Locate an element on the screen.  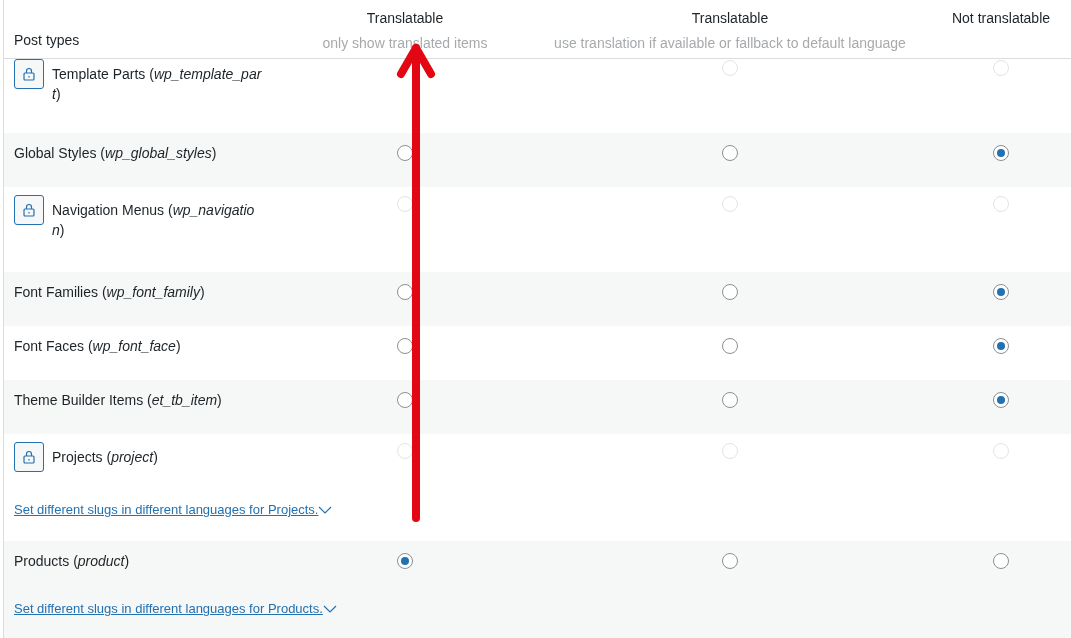
post-type-label: Global Styles (wp_global_styles) is located at coordinates (115, 153).